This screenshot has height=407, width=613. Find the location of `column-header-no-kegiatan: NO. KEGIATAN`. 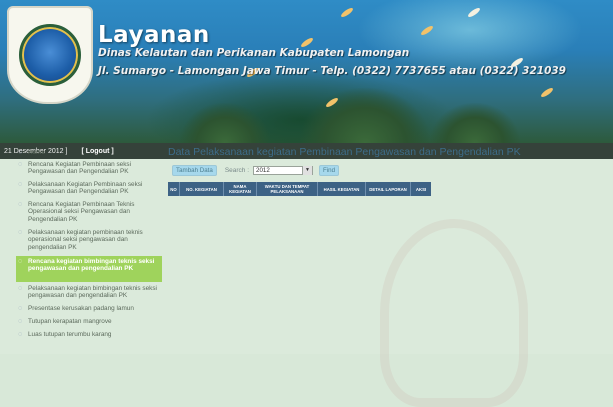

column-header-no-kegiatan: NO. KEGIATAN is located at coordinates (202, 189).